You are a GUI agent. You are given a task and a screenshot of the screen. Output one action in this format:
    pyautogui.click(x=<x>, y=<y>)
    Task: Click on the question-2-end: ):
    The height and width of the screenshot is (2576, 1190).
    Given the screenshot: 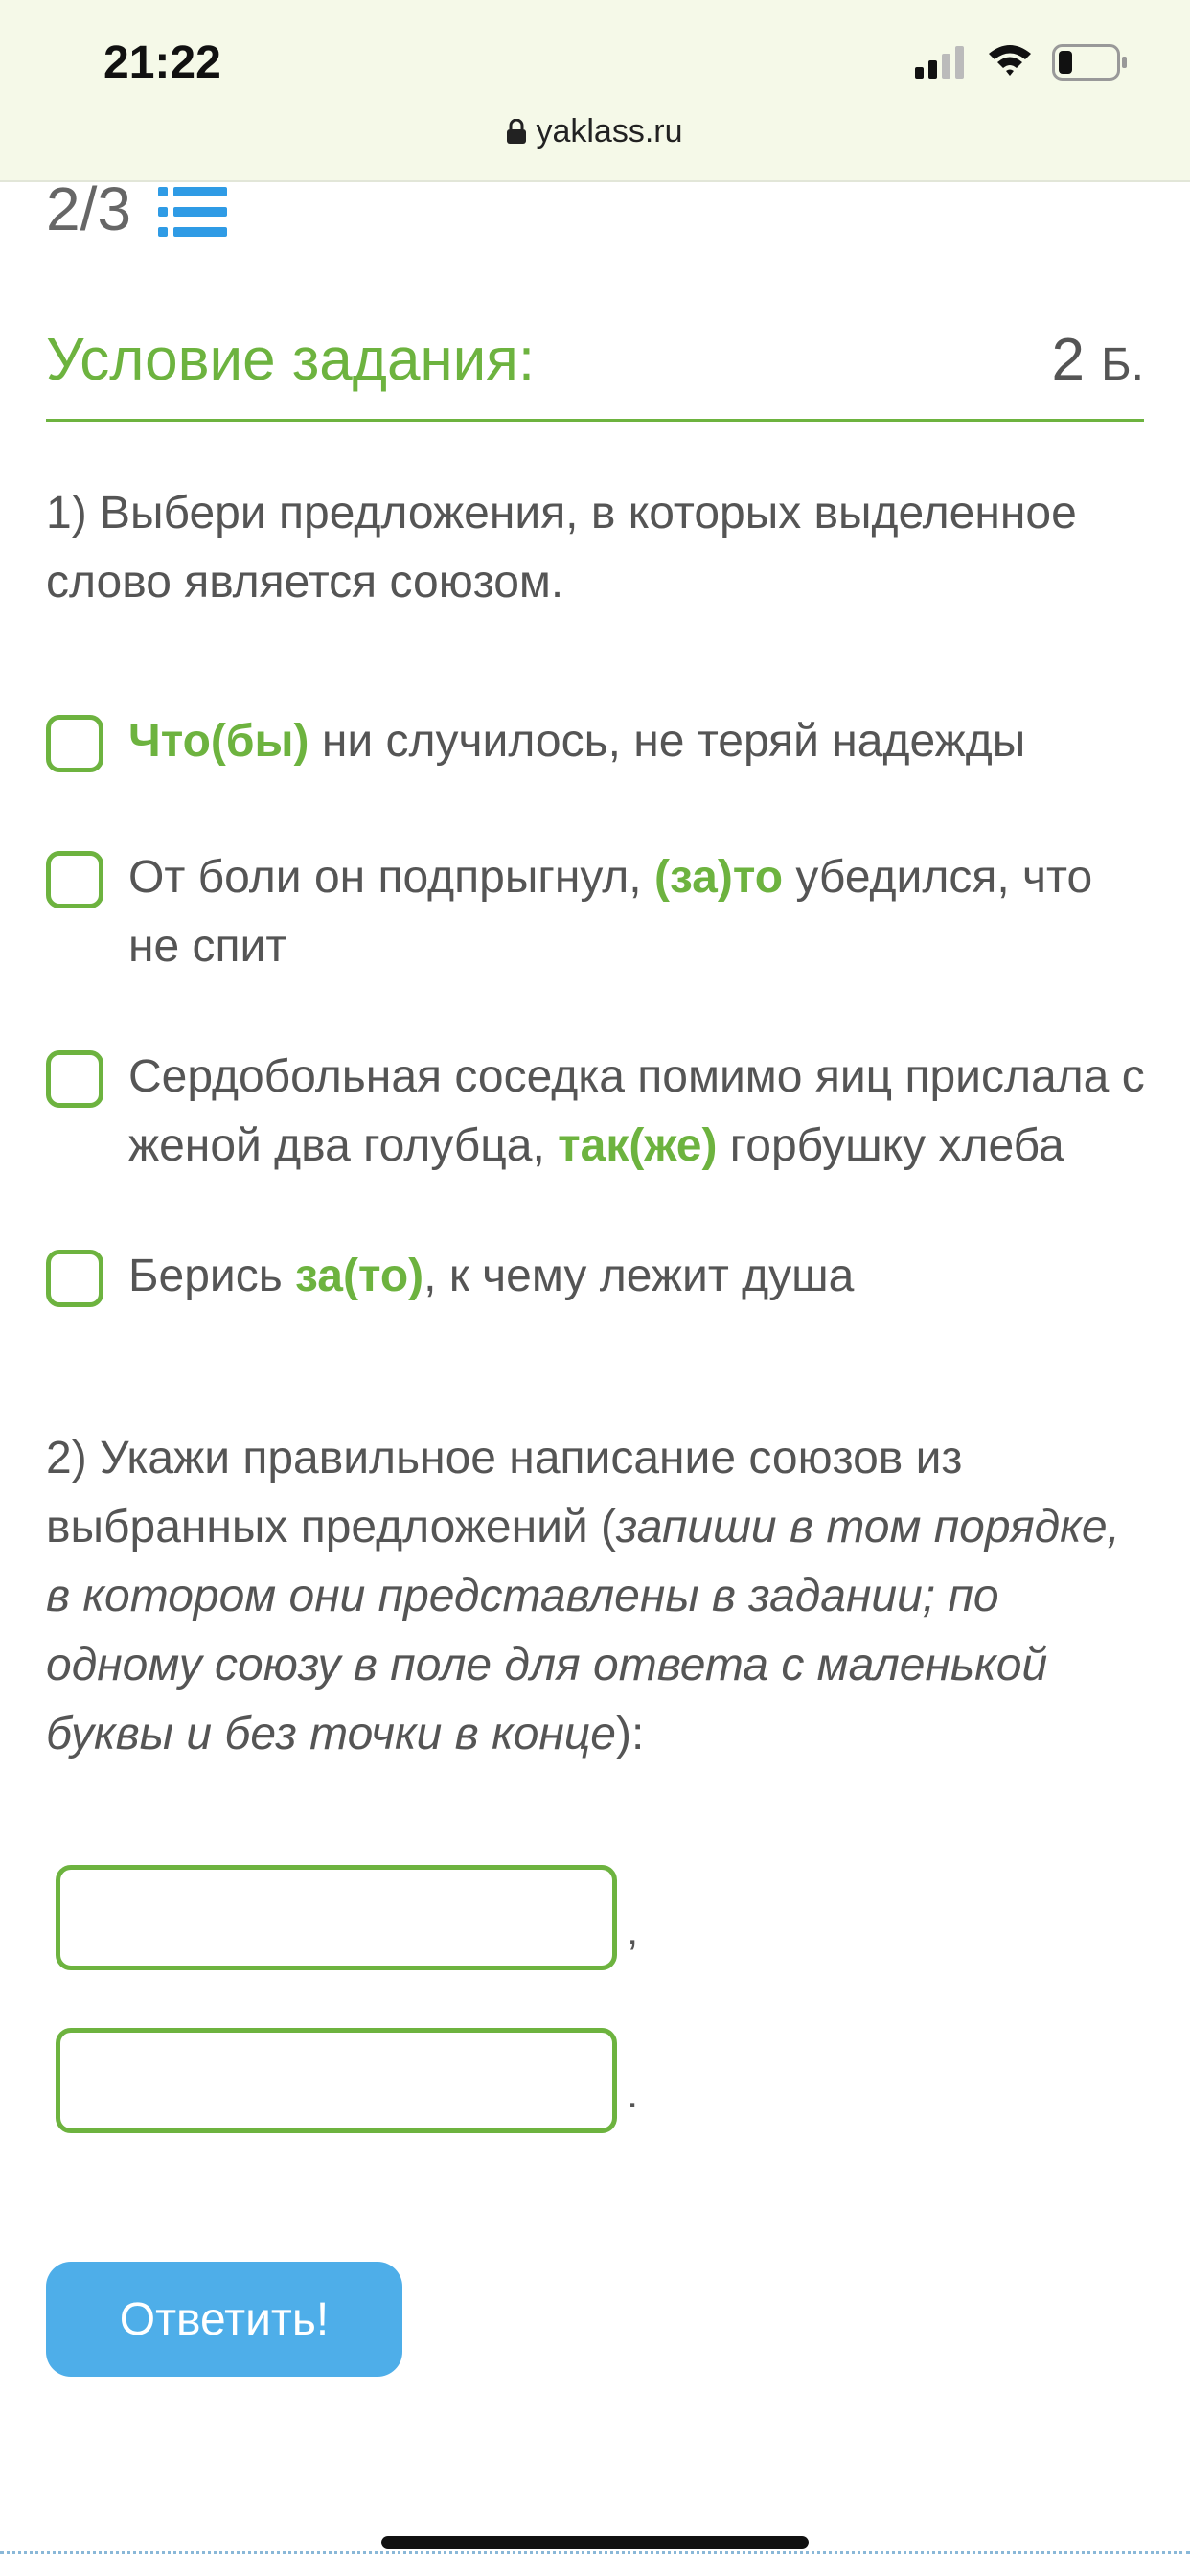 What is the action you would take?
    pyautogui.click(x=630, y=1734)
    